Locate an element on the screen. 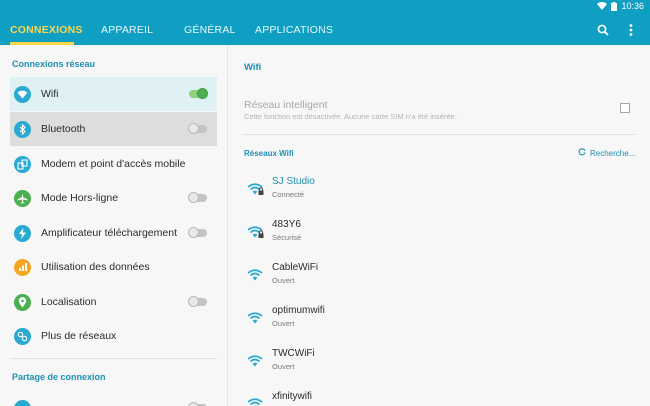  wifi-networks-heading: Réseaux Wifi is located at coordinates (269, 153).